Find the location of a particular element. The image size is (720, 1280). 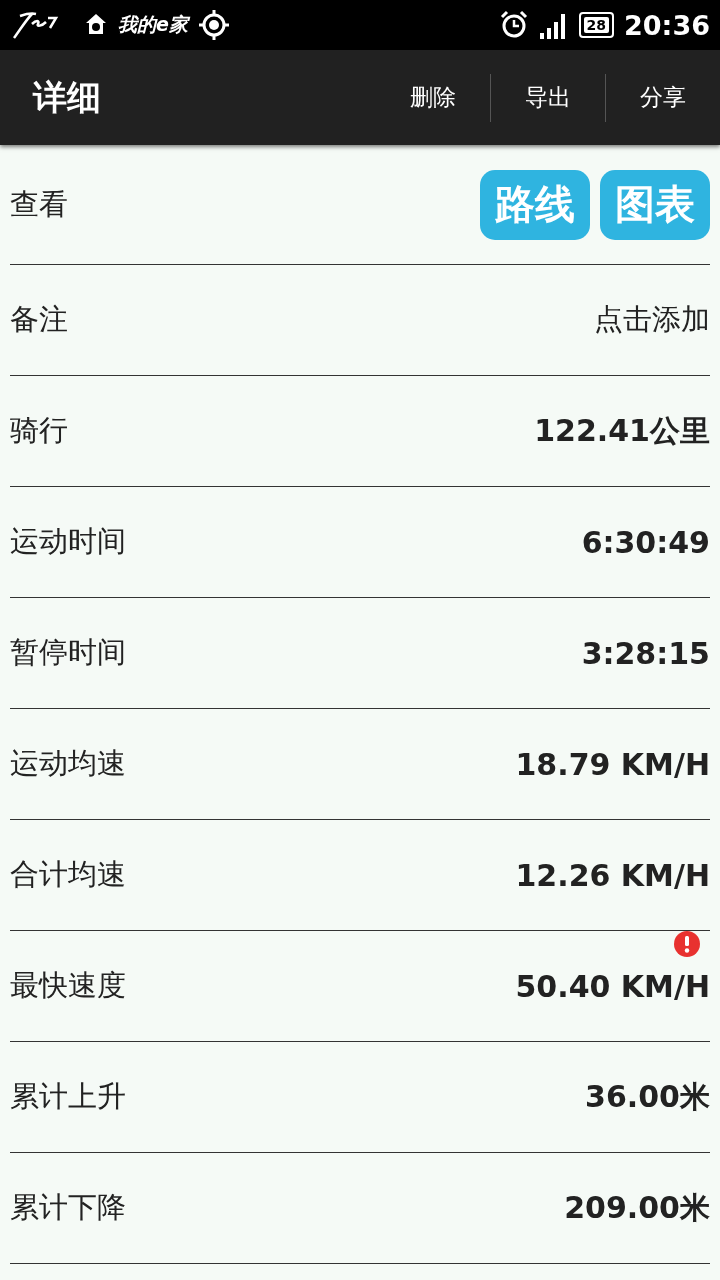

add-note-link: 点击添加 is located at coordinates (652, 320).